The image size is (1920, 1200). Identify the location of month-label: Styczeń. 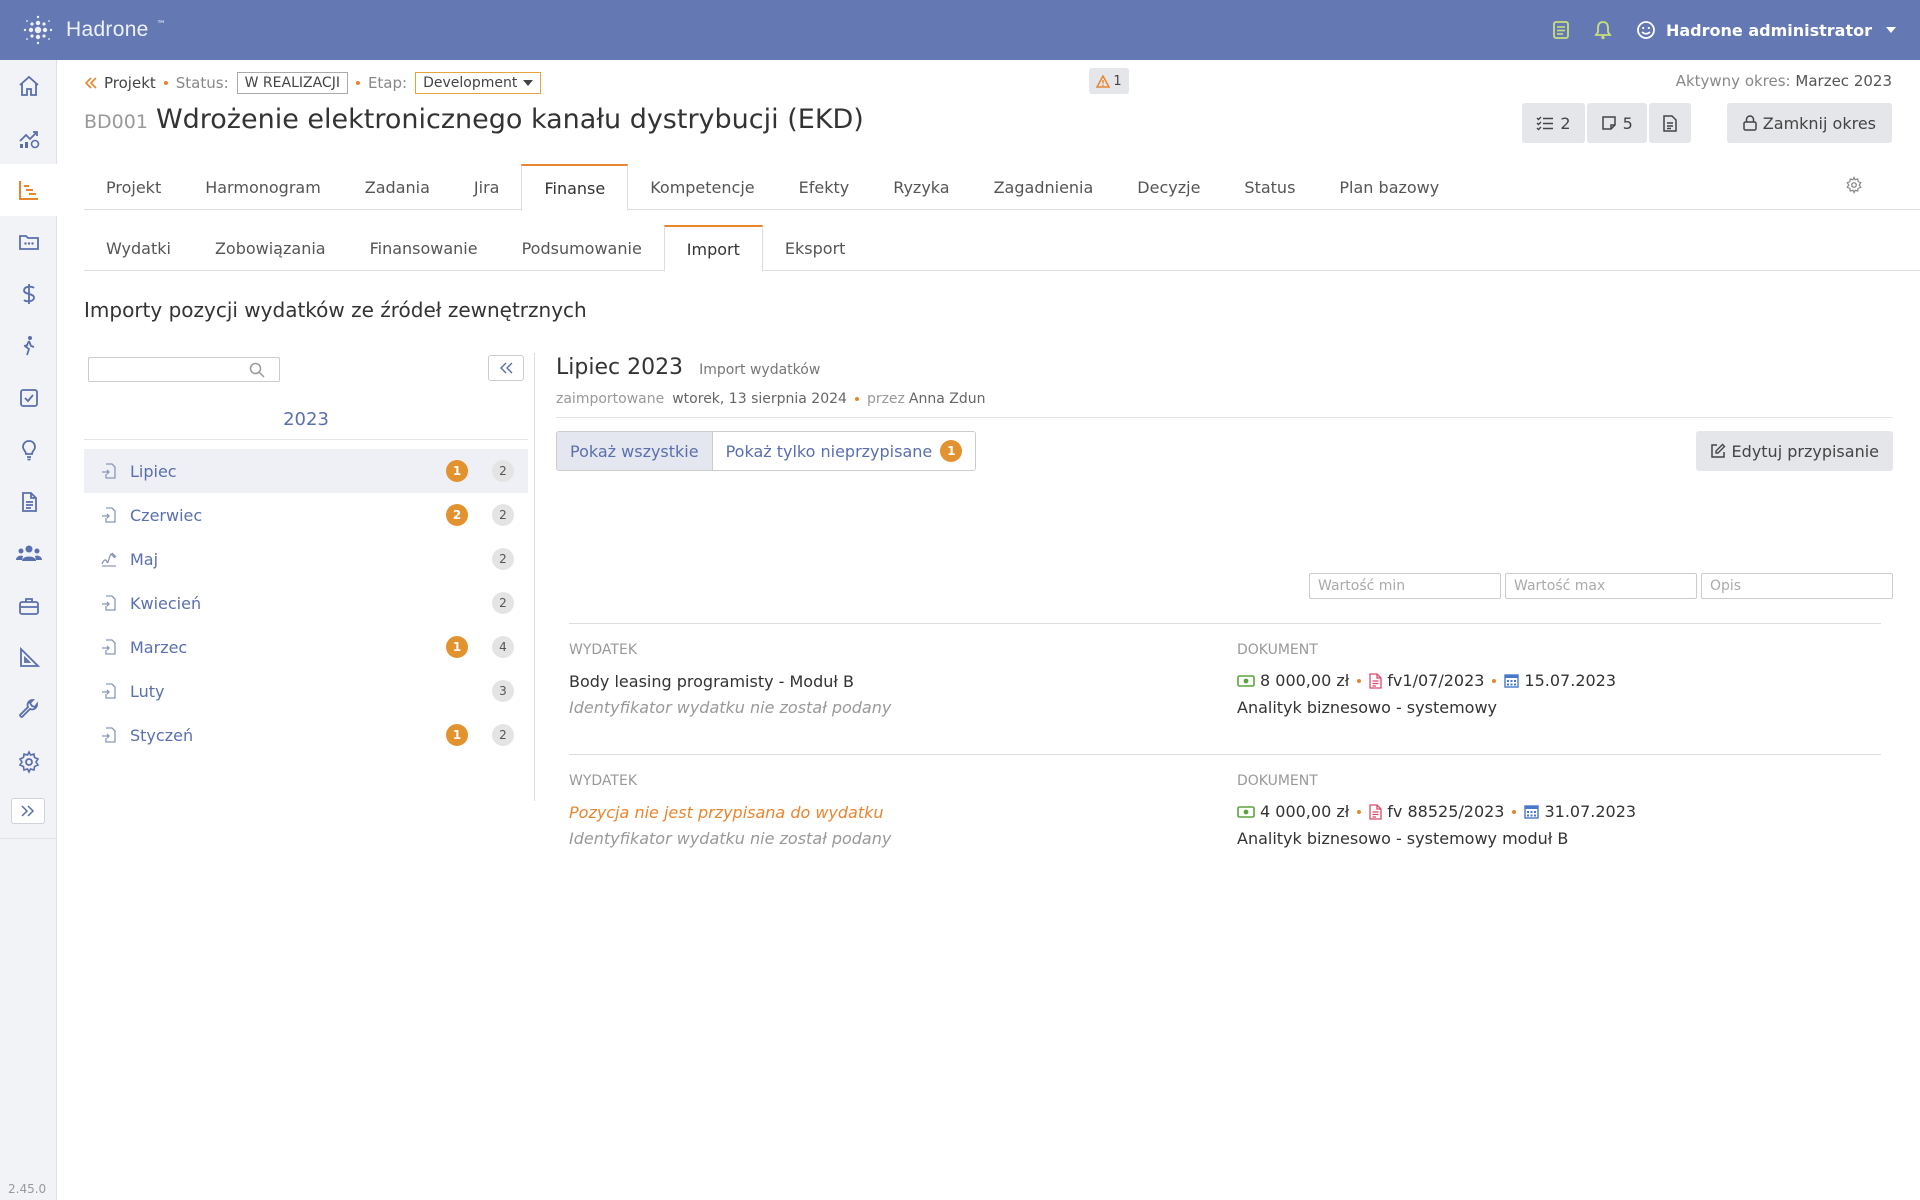
(162, 735).